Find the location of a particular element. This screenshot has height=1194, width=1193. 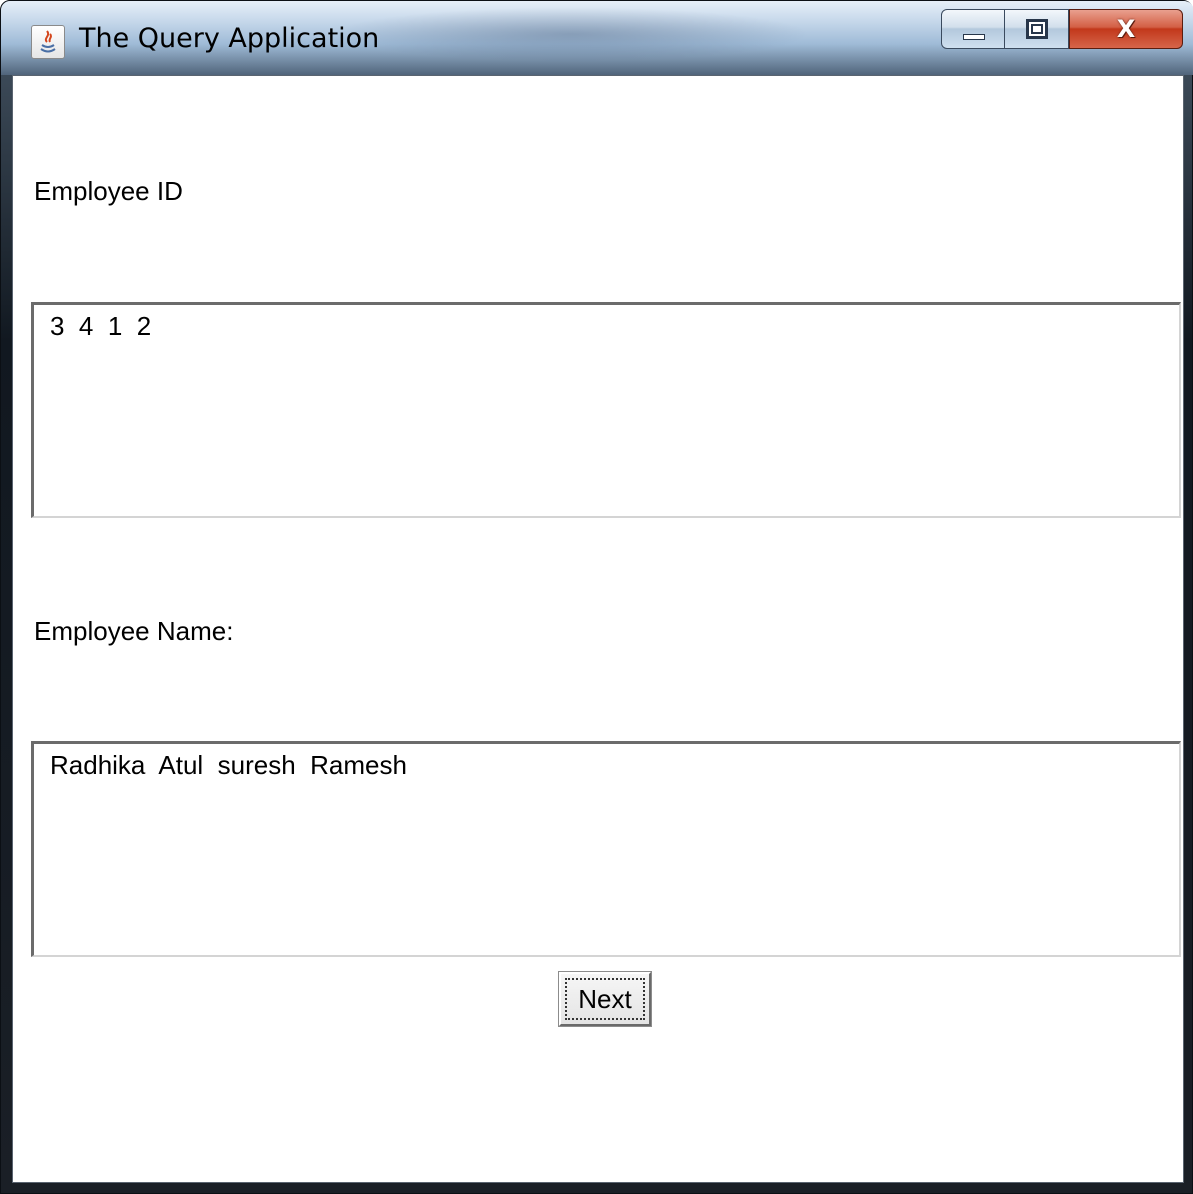

java-coffee-icon is located at coordinates (48, 42).